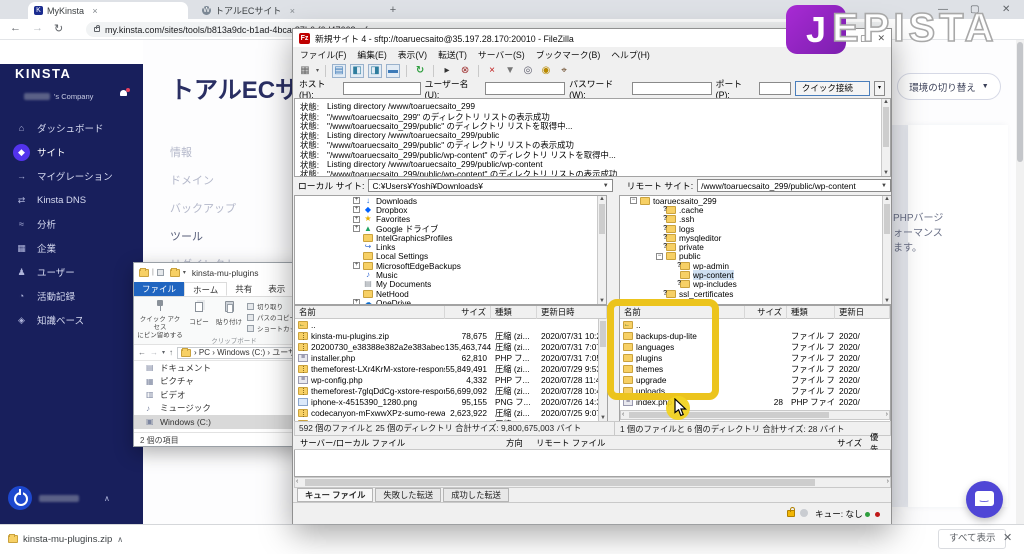 This screenshot has height=554, width=1024. Describe the element at coordinates (184, 272) in the screenshot. I see `qat-dropdown-icon: ▾` at that location.